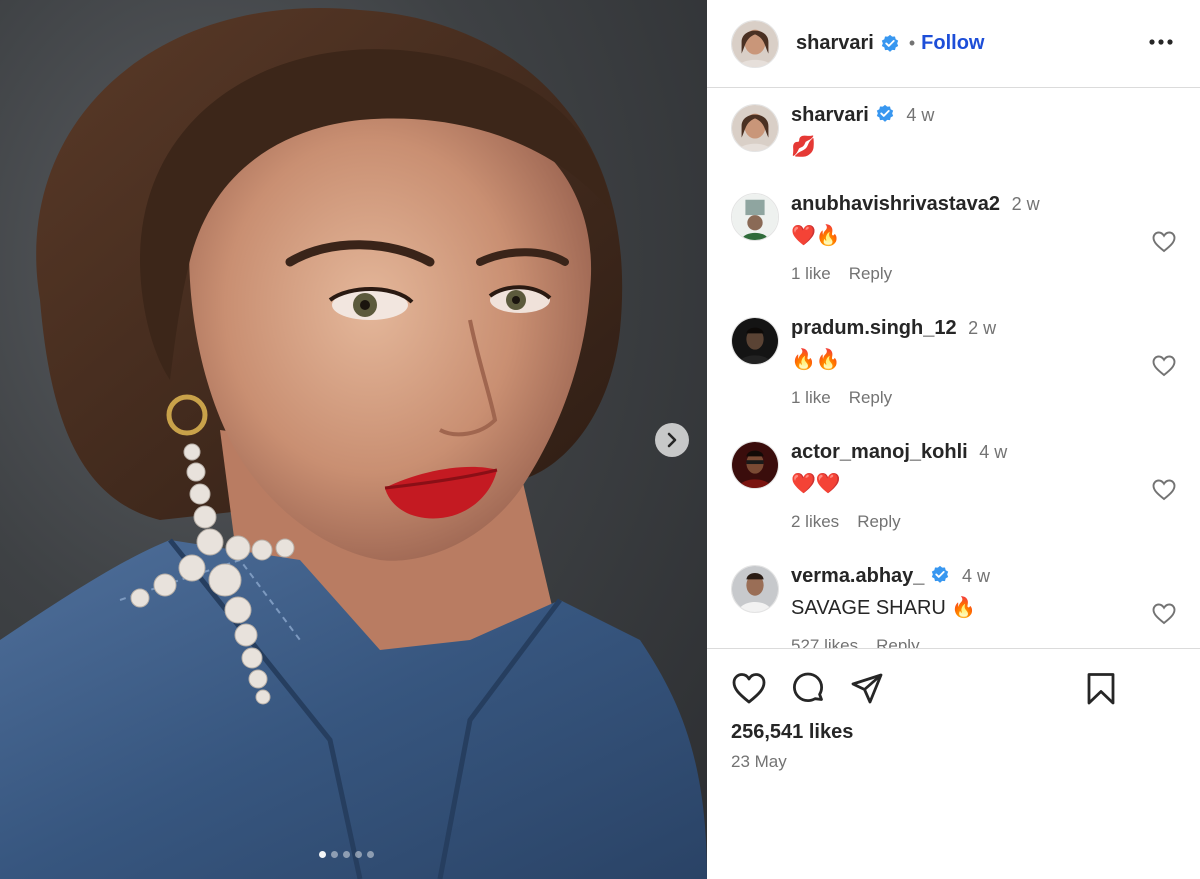 Image resolution: width=1200 pixels, height=879 pixels. I want to click on chevron-right-icon, so click(672, 440).